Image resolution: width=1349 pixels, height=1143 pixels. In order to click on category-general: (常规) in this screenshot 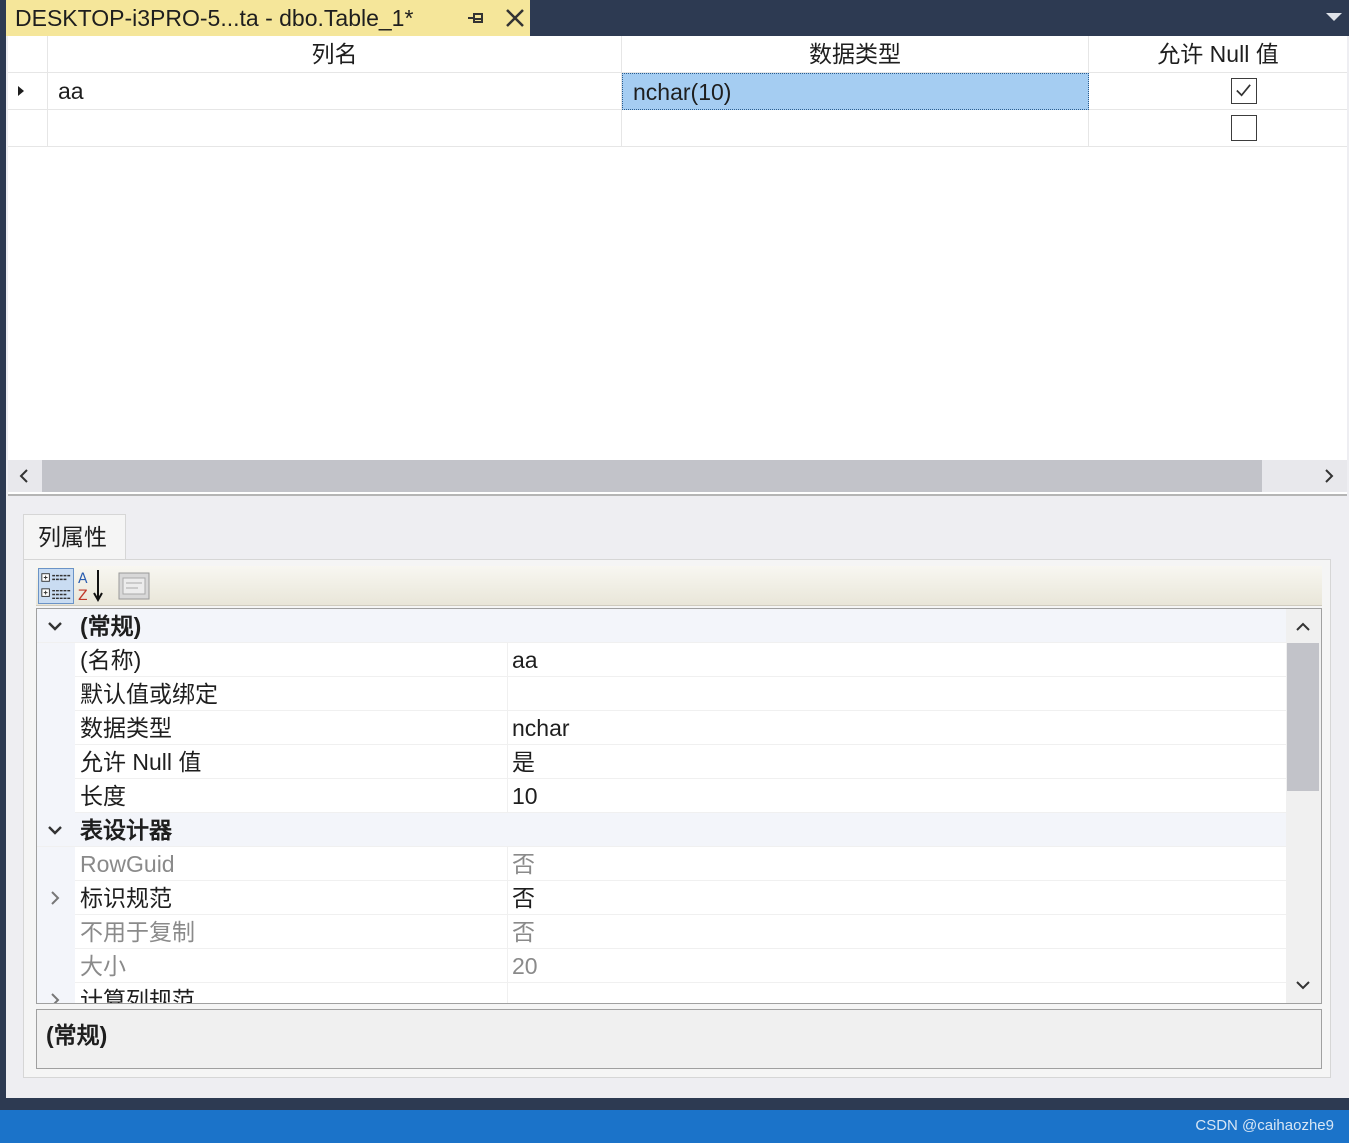, I will do `click(662, 626)`.